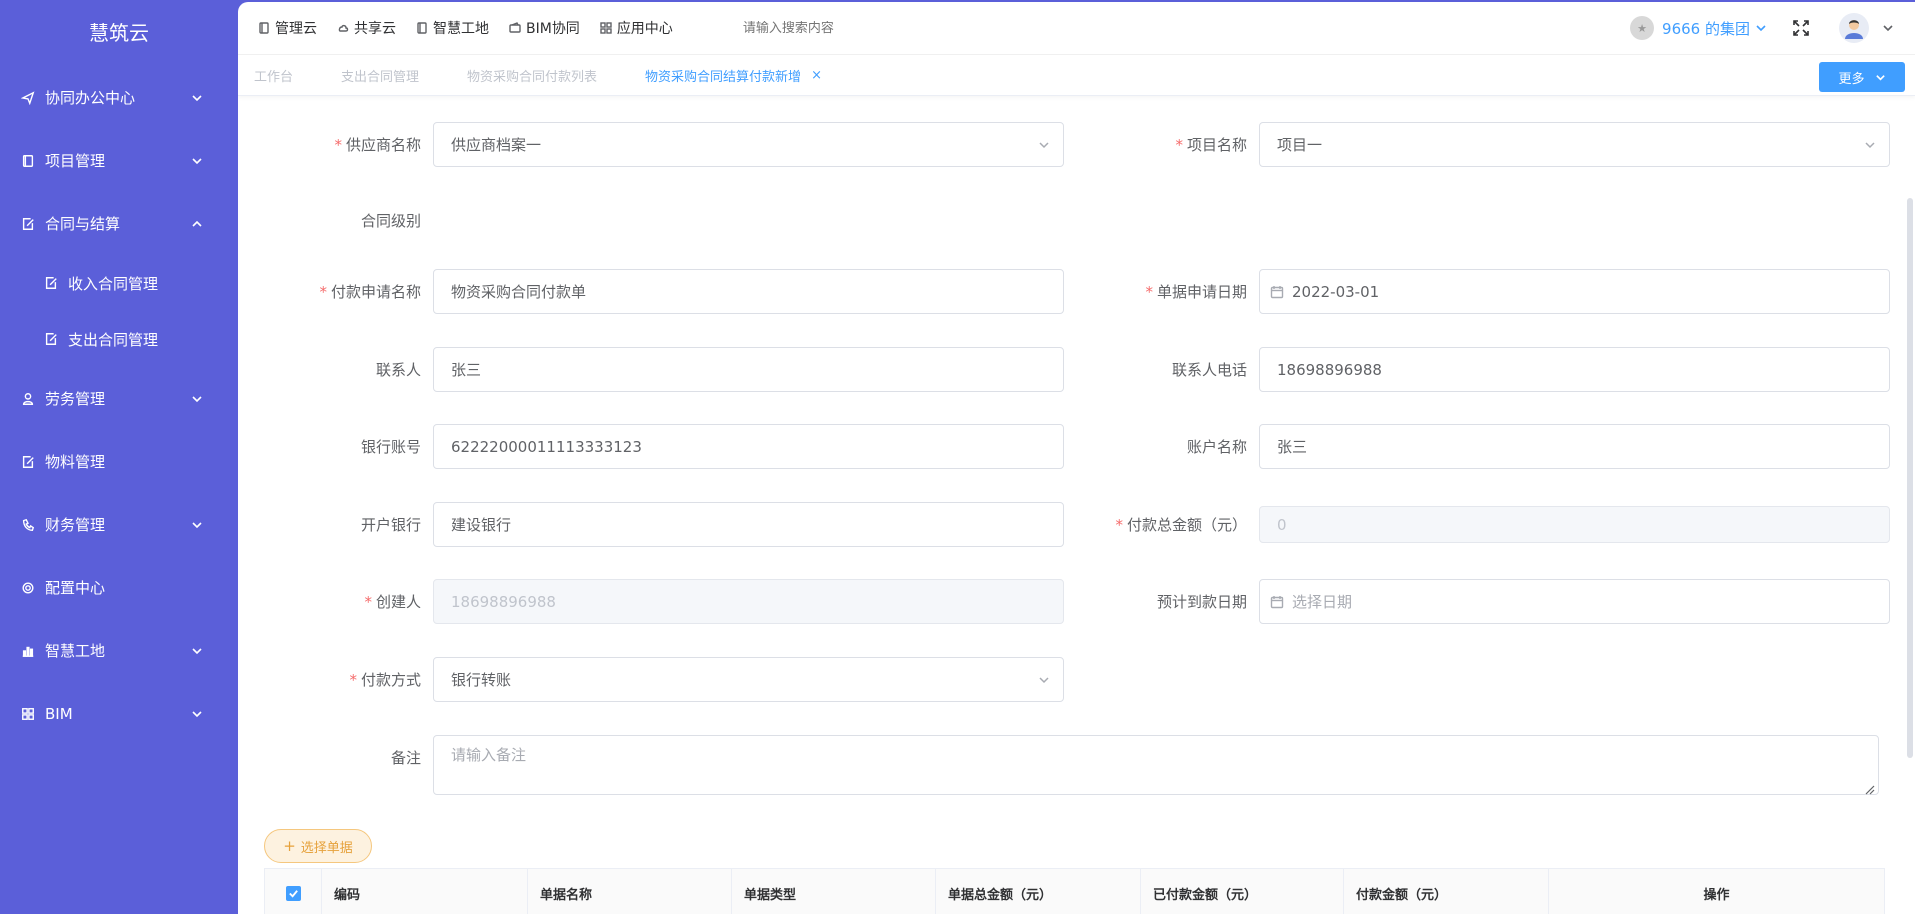 The width and height of the screenshot is (1915, 914). What do you see at coordinates (366, 28) in the screenshot?
I see `top-link-share-cloud: 共享云` at bounding box center [366, 28].